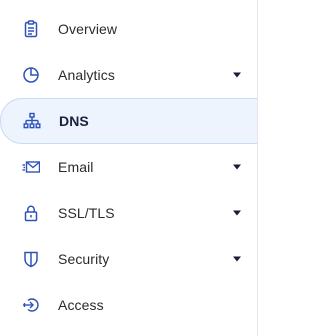 This screenshot has height=336, width=320. What do you see at coordinates (88, 29) in the screenshot?
I see `sidebar-item-label: Overview` at bounding box center [88, 29].